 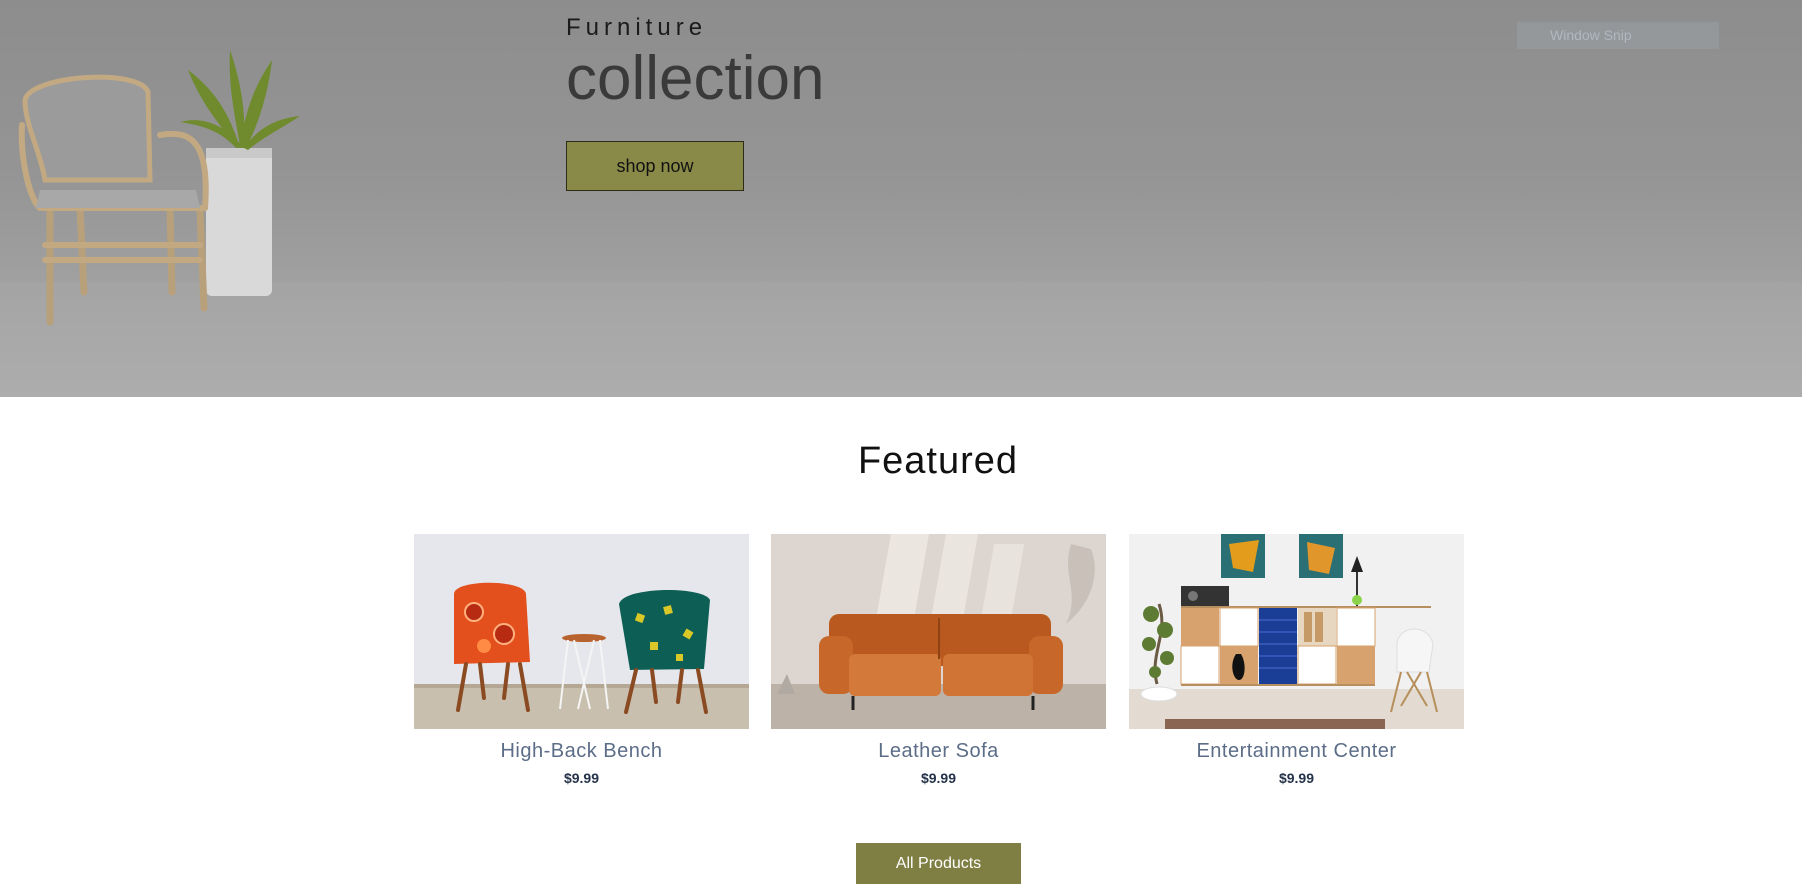 What do you see at coordinates (159, 188) in the screenshot?
I see `chair-and-plant-illustration` at bounding box center [159, 188].